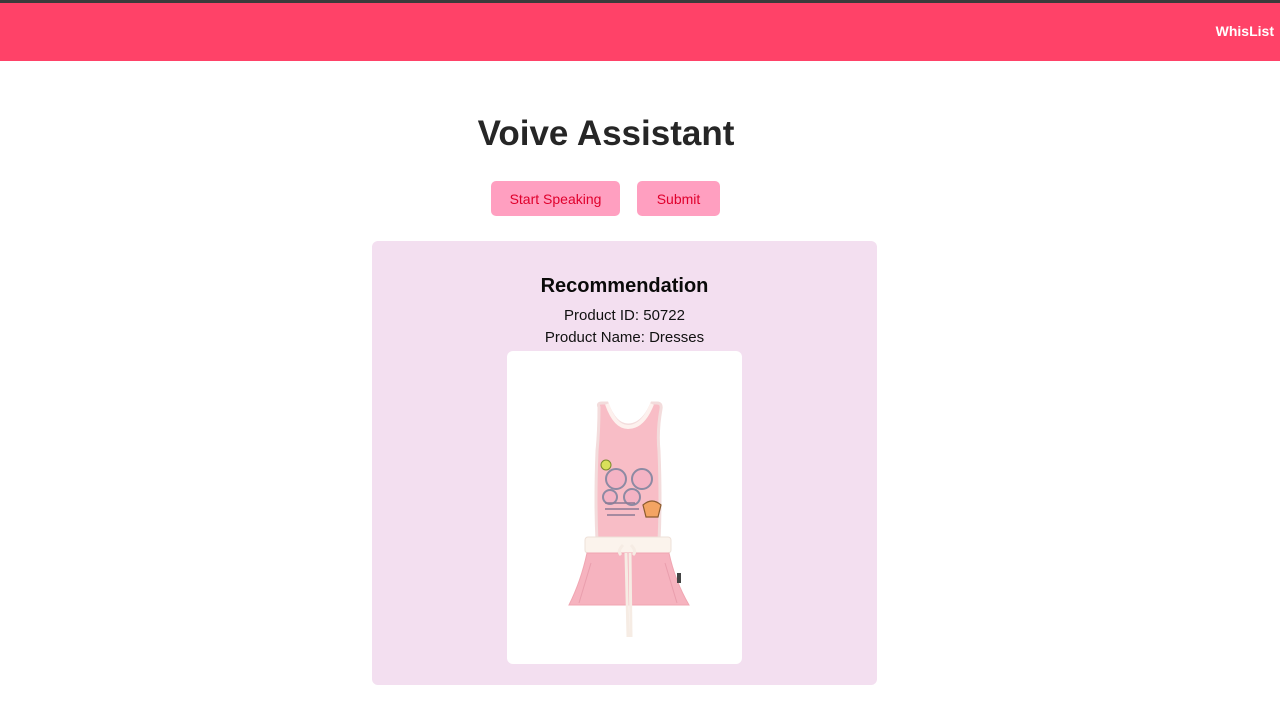  I want to click on product-id-line: Product ID: 50722, so click(624, 315).